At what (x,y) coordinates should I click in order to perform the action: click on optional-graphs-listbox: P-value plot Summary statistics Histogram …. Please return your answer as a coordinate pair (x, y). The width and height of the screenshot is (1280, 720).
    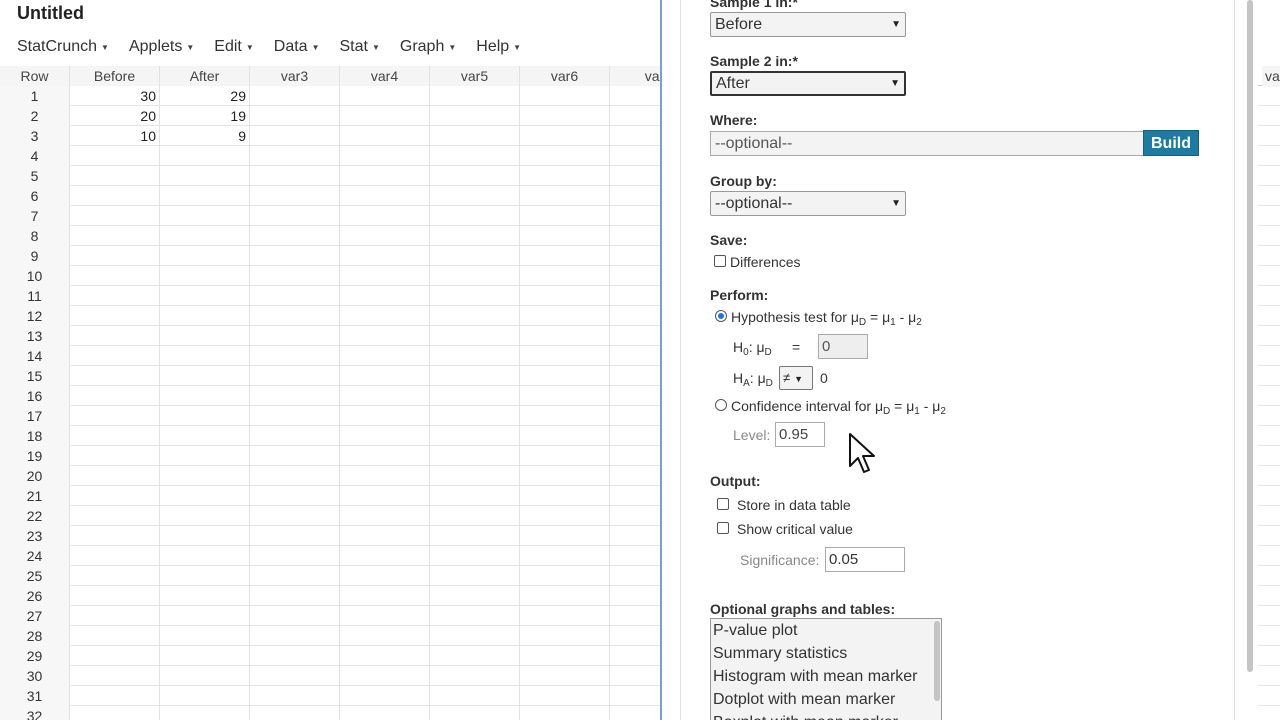
    Looking at the image, I should click on (826, 669).